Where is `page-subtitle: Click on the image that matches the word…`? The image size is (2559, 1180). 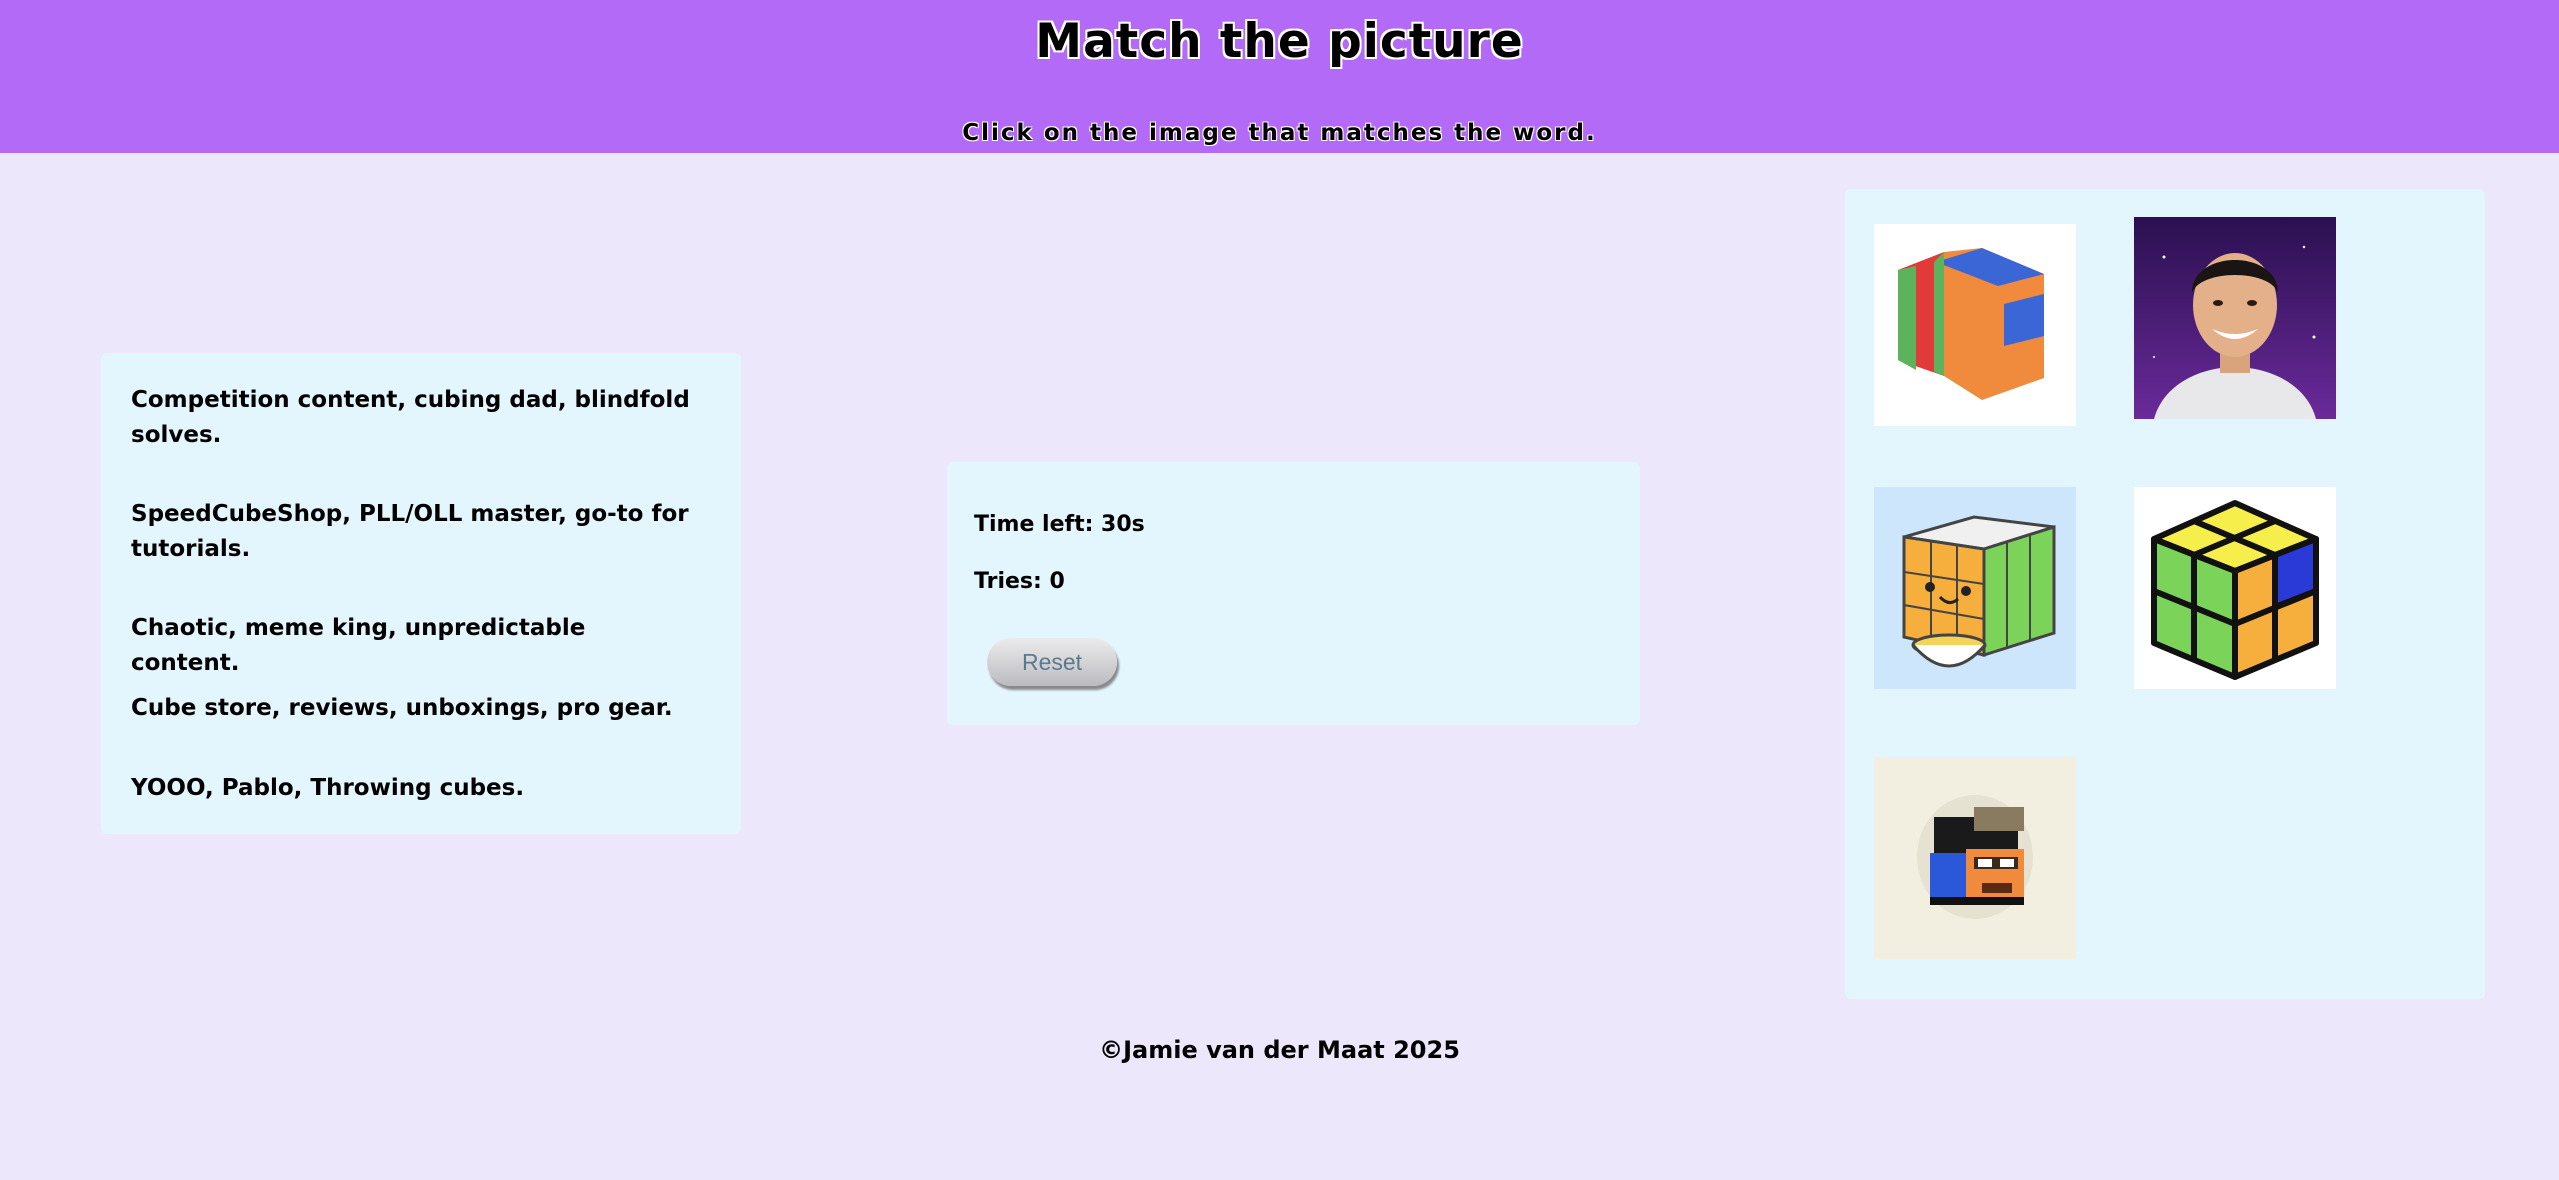 page-subtitle: Click on the image that matches the word… is located at coordinates (1279, 133).